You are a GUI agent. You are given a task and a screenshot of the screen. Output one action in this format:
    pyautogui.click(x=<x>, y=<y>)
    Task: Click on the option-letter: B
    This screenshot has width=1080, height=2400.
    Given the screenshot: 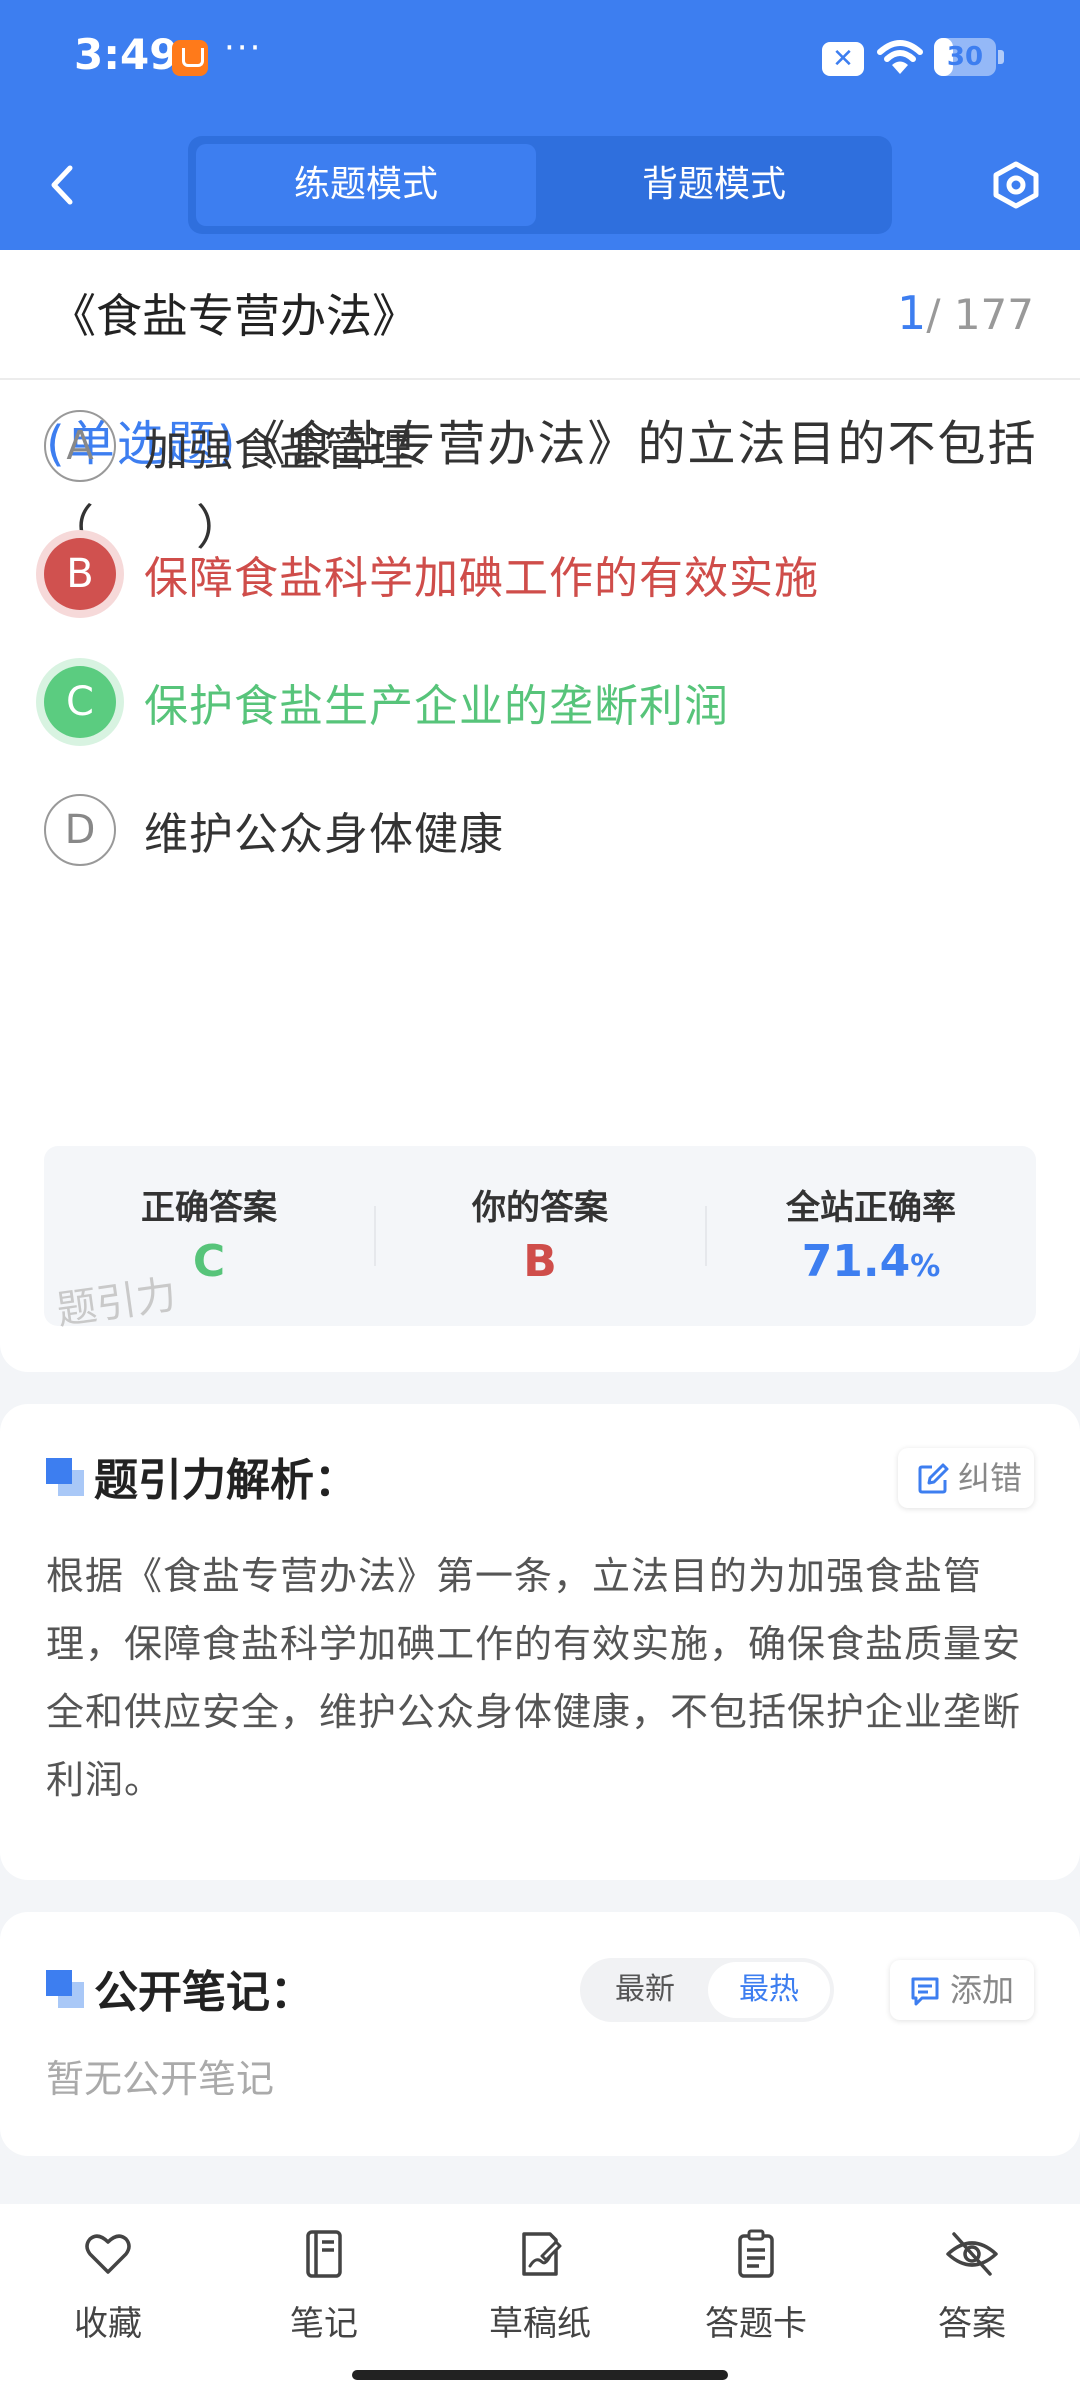 What is the action you would take?
    pyautogui.click(x=80, y=574)
    